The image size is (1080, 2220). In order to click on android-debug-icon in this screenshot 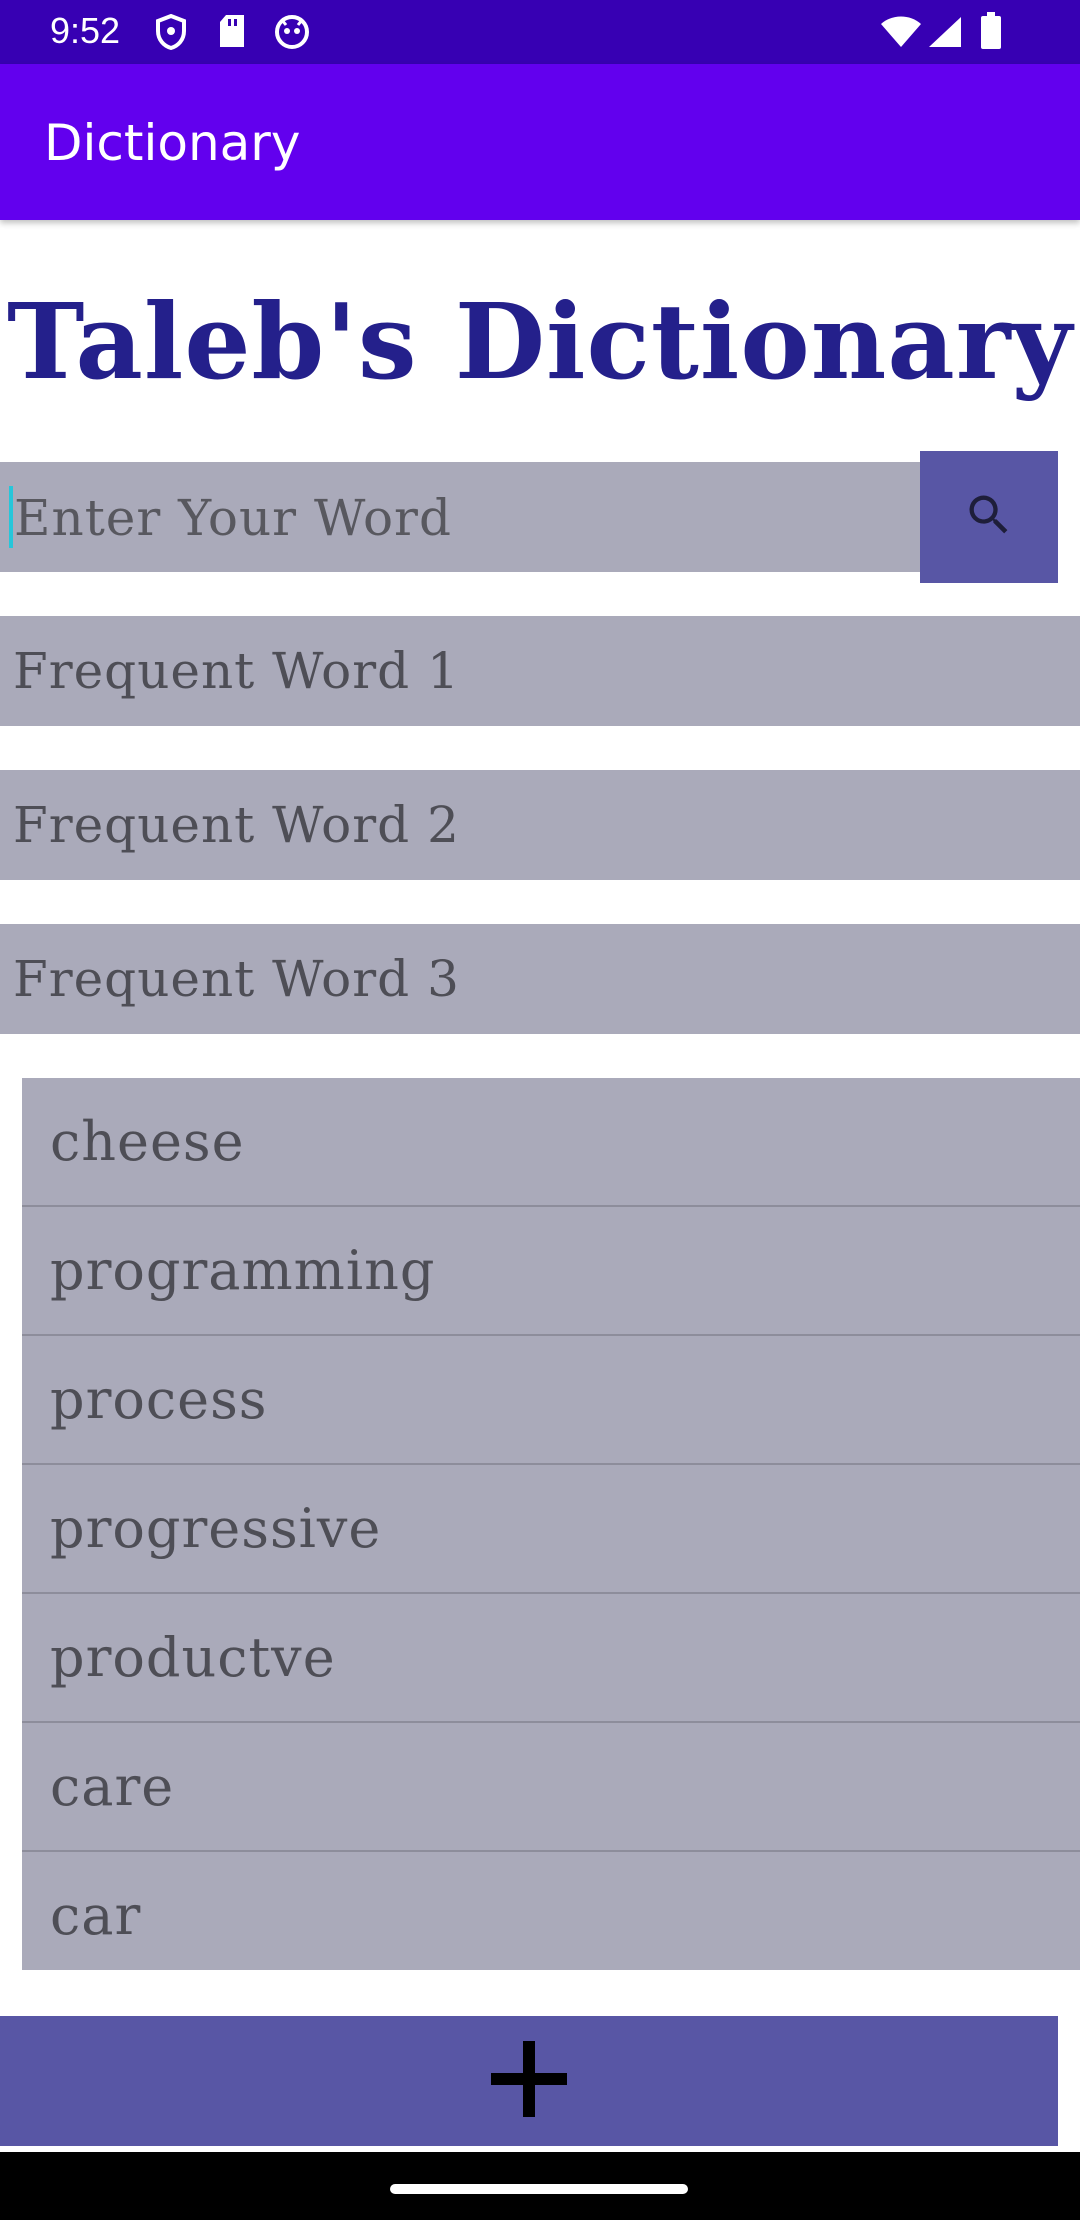, I will do `click(292, 34)`.